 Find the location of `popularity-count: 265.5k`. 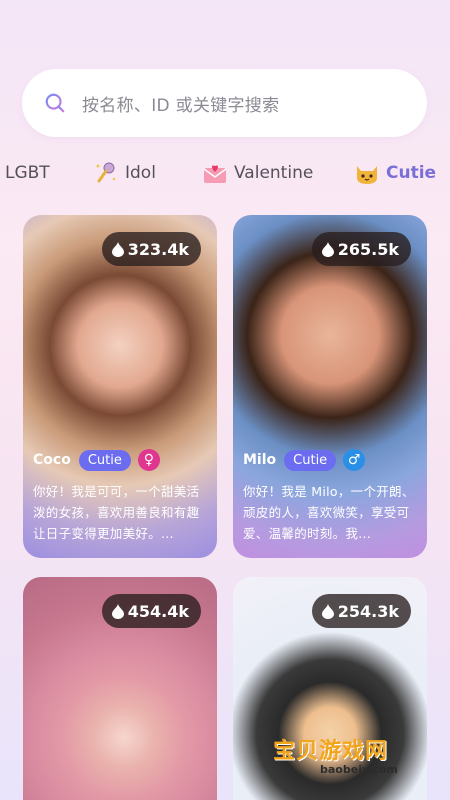

popularity-count: 265.5k is located at coordinates (368, 249).